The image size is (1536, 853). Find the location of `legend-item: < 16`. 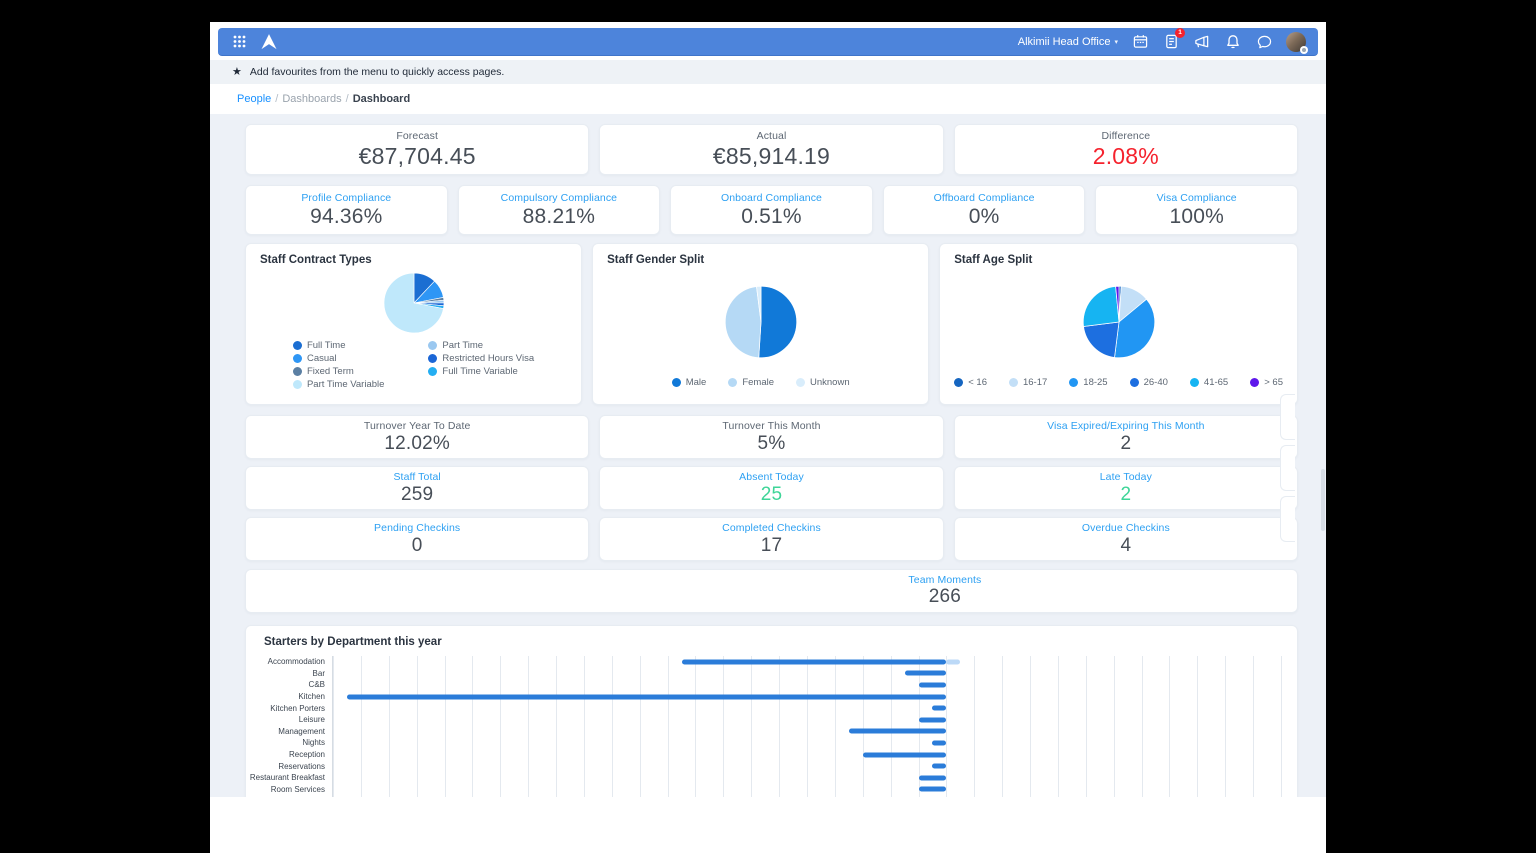

legend-item: < 16 is located at coordinates (970, 382).